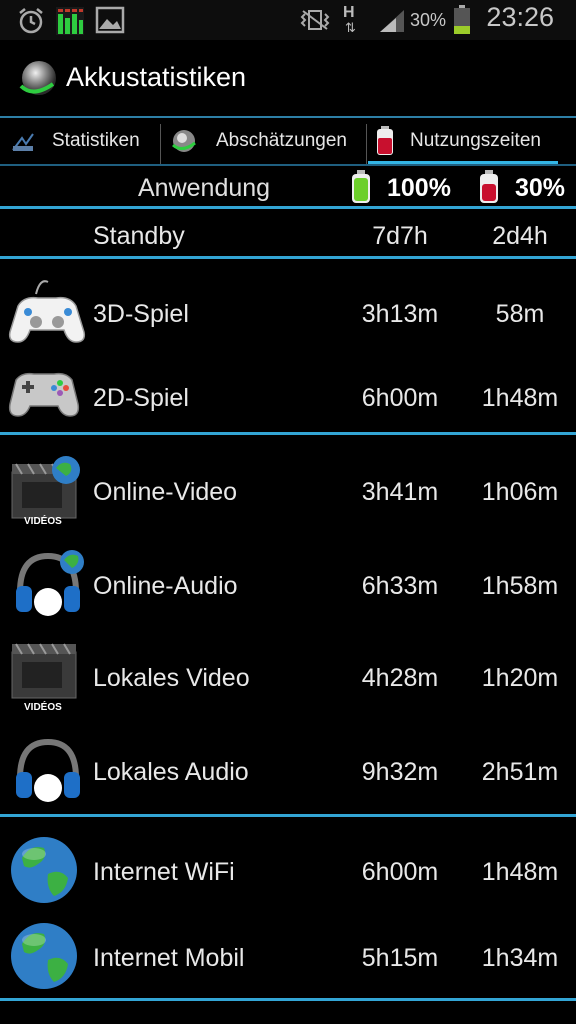 This screenshot has height=1024, width=576. What do you see at coordinates (169, 958) in the screenshot?
I see `row-label: Internet Mobil` at bounding box center [169, 958].